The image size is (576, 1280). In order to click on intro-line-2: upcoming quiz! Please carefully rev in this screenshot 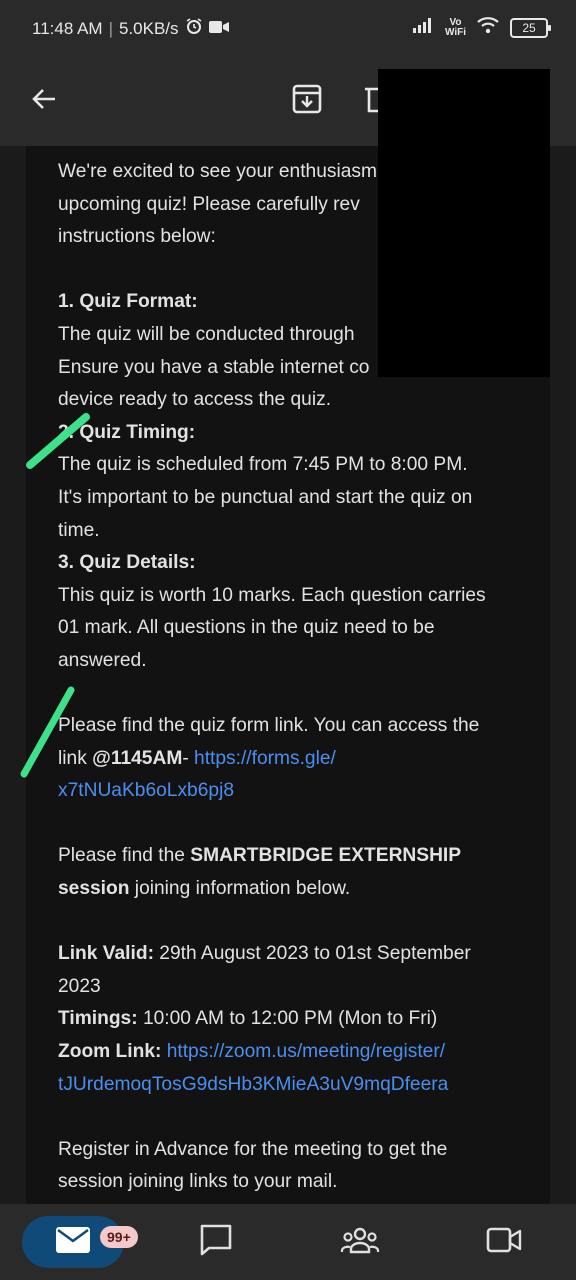, I will do `click(209, 204)`.